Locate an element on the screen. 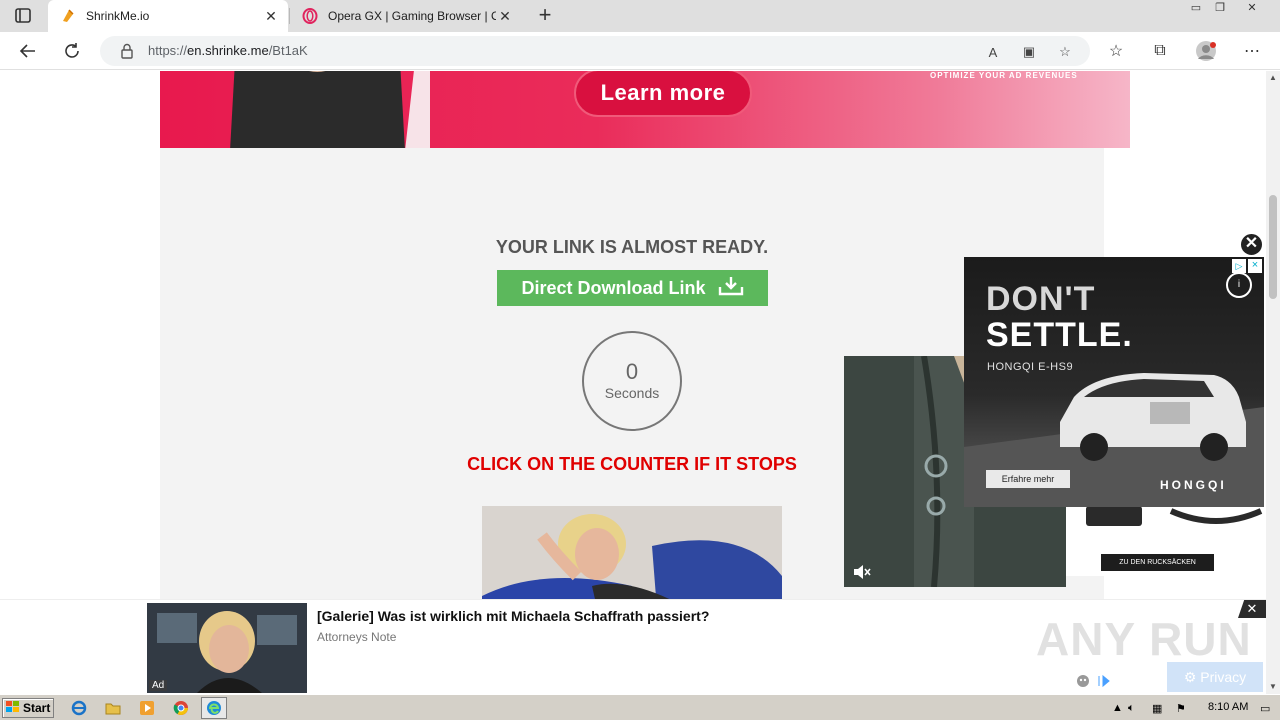 The height and width of the screenshot is (720, 1280). immersive-reader-icon: ▣ is located at coordinates (1029, 52).